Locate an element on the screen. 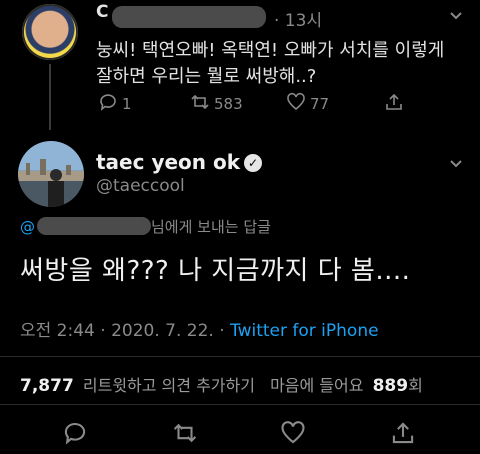 The height and width of the screenshot is (454, 480). tweet-time: · 13시 is located at coordinates (298, 21).